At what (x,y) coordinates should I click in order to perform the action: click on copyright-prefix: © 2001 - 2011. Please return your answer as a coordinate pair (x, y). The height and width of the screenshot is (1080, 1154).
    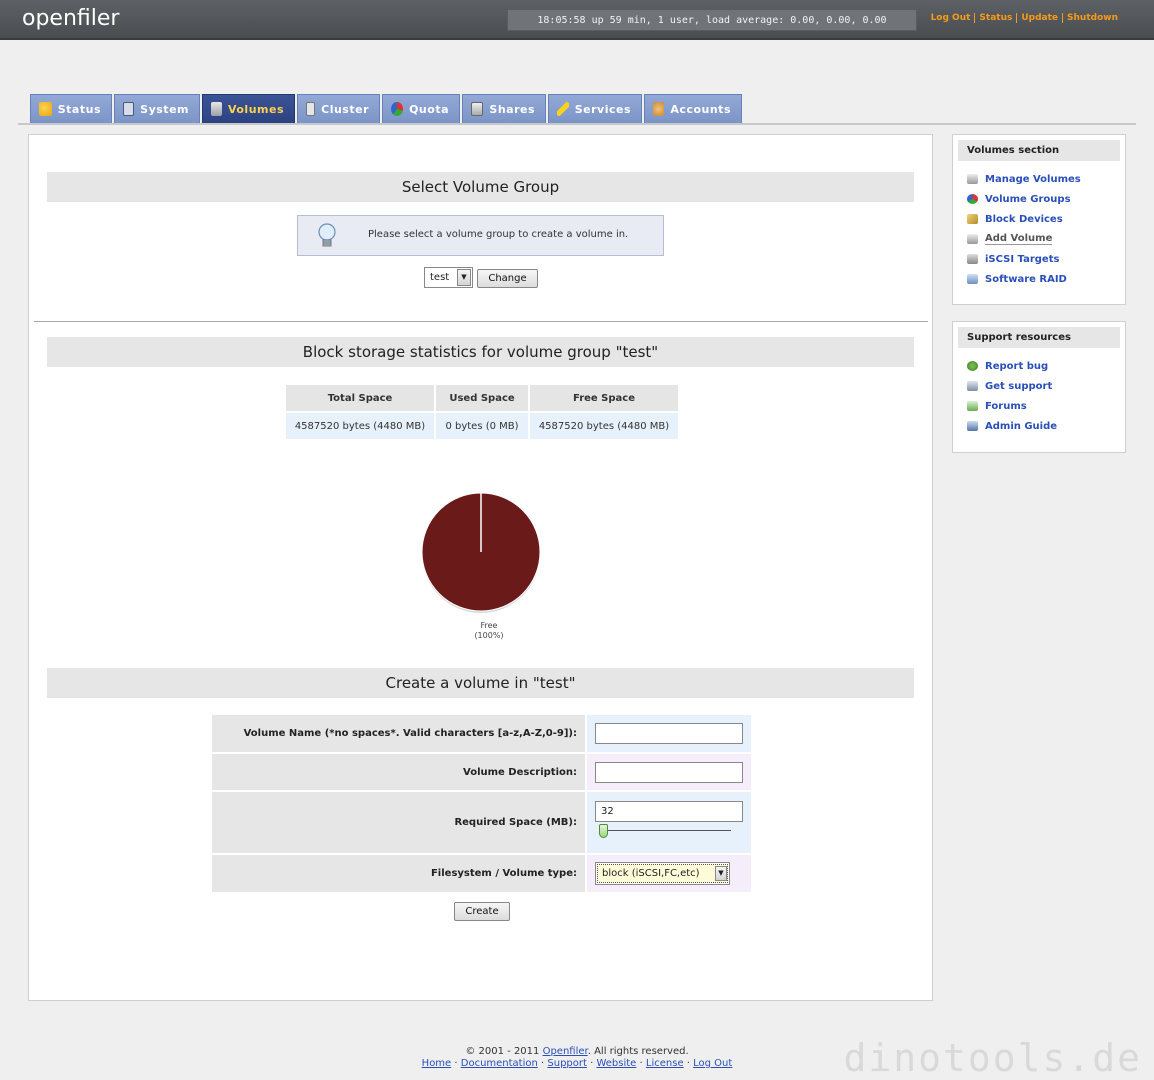
    Looking at the image, I should click on (504, 1051).